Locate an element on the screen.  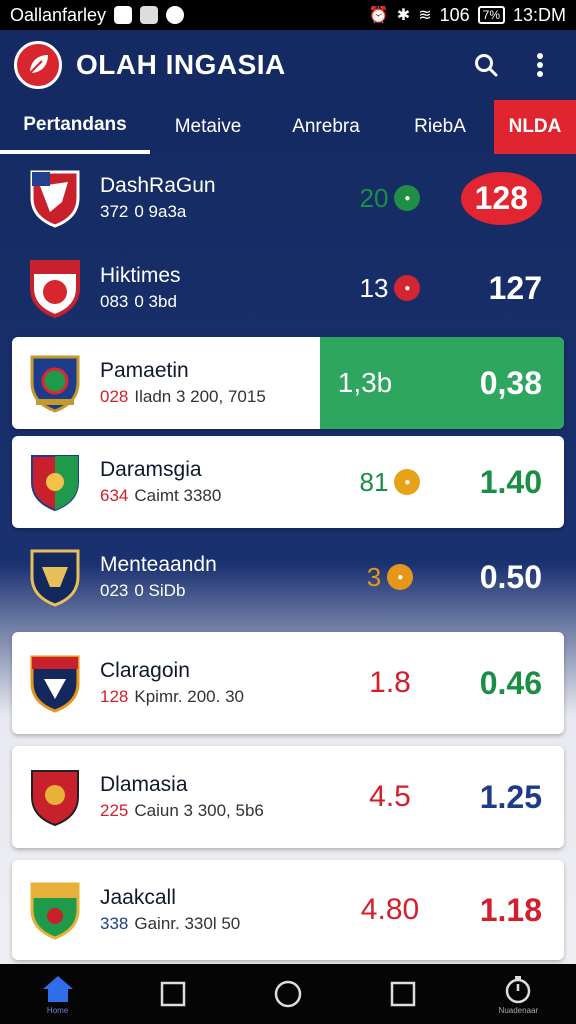
nav-timer-caption: Nuadenaar is located at coordinates (518, 1010).